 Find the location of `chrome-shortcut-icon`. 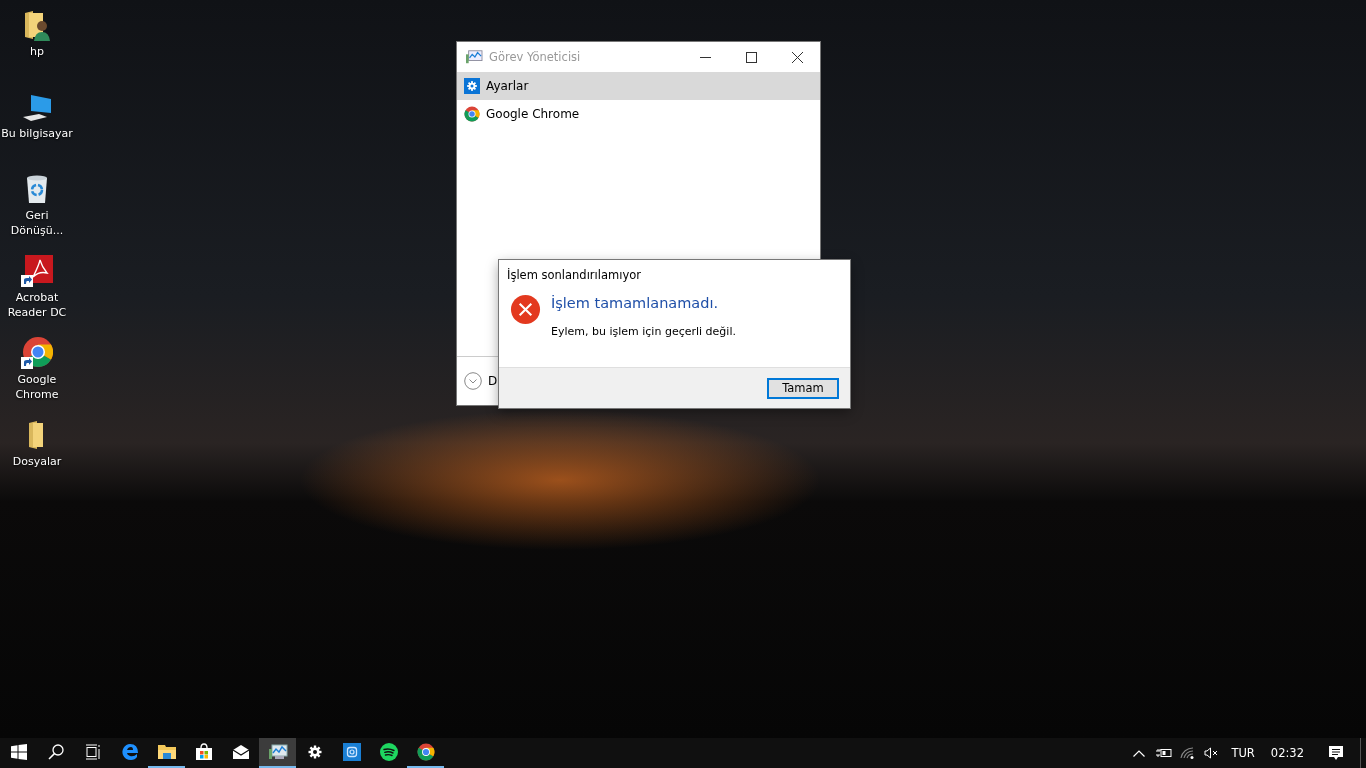

chrome-shortcut-icon is located at coordinates (37, 353).